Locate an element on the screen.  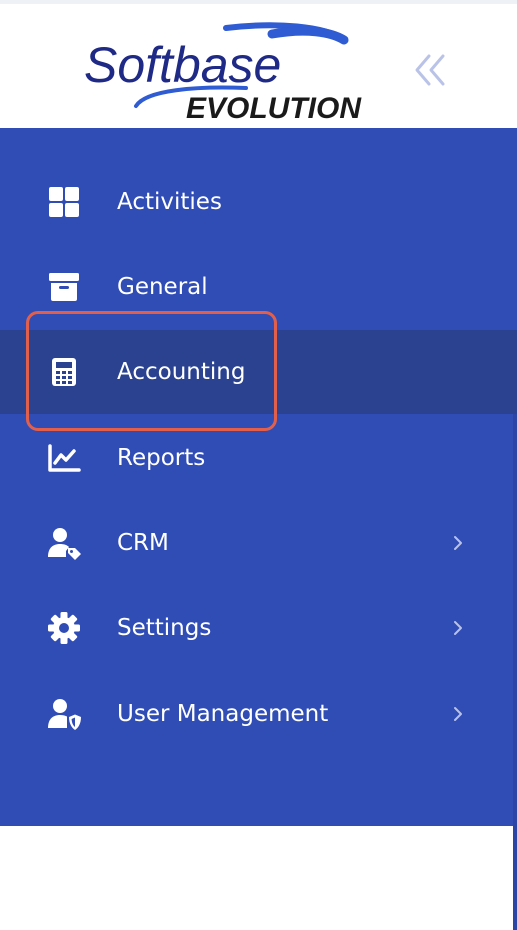
user-tag-icon is located at coordinates (64, 543).